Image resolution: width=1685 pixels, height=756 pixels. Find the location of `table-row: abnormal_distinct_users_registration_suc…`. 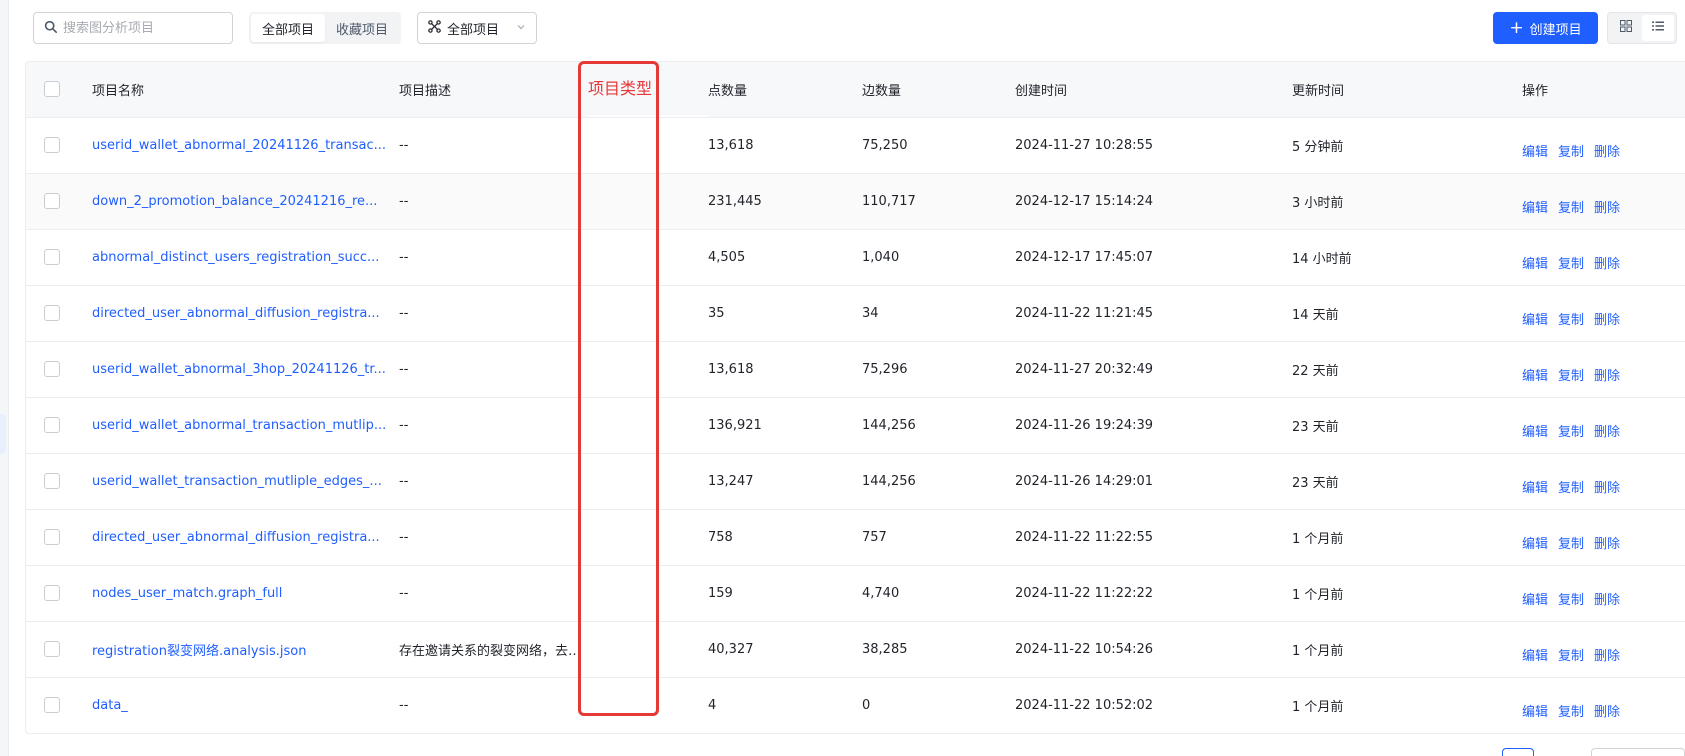

table-row: abnormal_distinct_users_registration_suc… is located at coordinates (855, 257).